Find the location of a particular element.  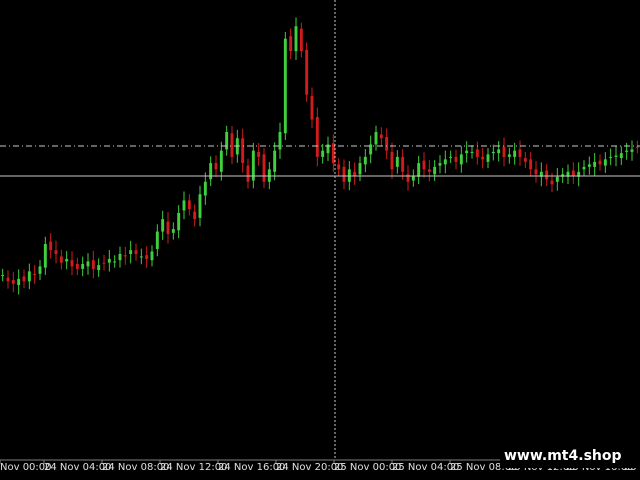

watermark: www.mt4.shop is located at coordinates (570, 456).